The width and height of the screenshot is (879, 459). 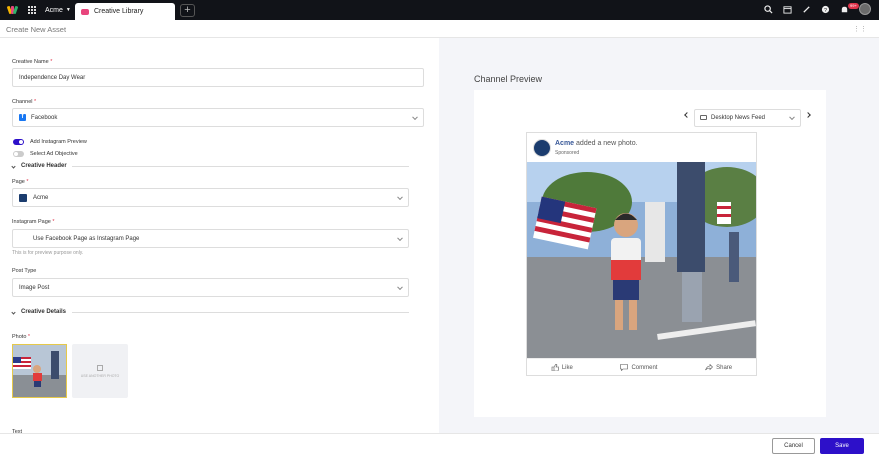 What do you see at coordinates (567, 367) in the screenshot?
I see `like-label: Like` at bounding box center [567, 367].